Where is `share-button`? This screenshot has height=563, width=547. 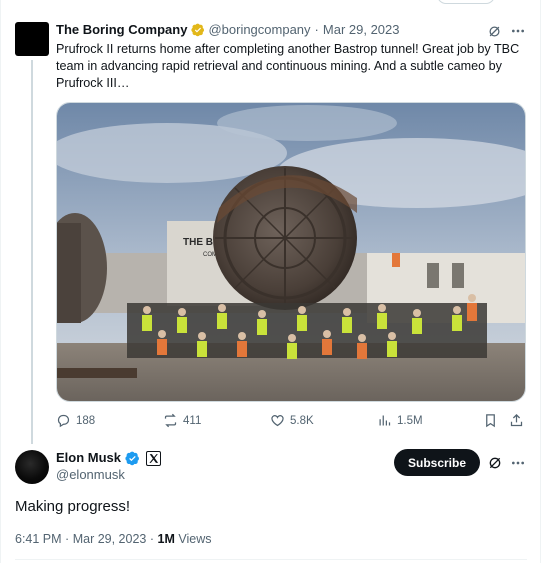
share-button is located at coordinates (516, 420).